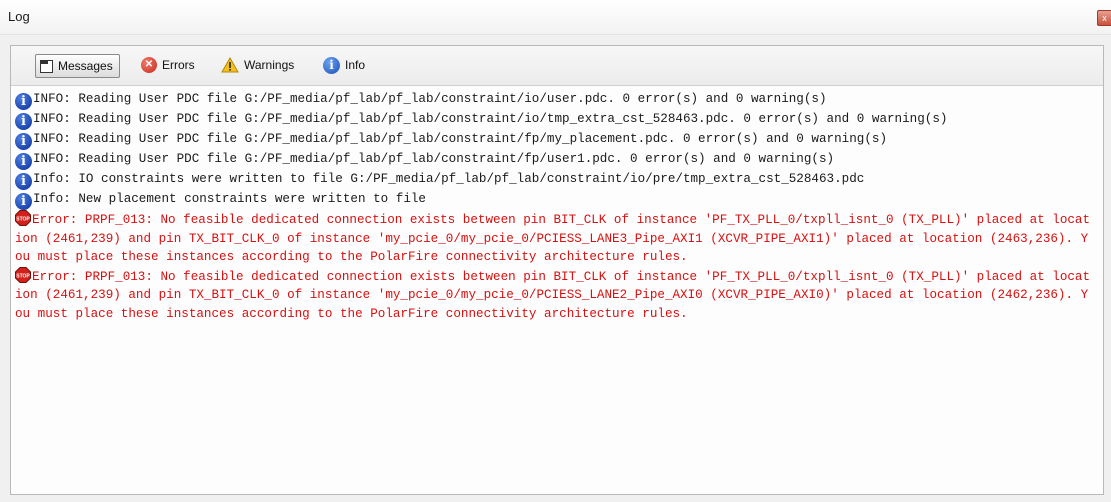 Image resolution: width=1111 pixels, height=502 pixels. Describe the element at coordinates (46, 66) in the screenshot. I see `list-icon` at that location.